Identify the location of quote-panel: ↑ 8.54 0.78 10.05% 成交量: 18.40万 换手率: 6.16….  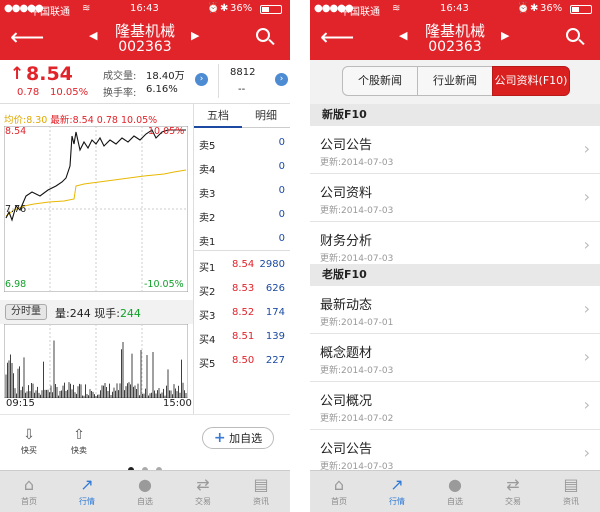
(145, 82).